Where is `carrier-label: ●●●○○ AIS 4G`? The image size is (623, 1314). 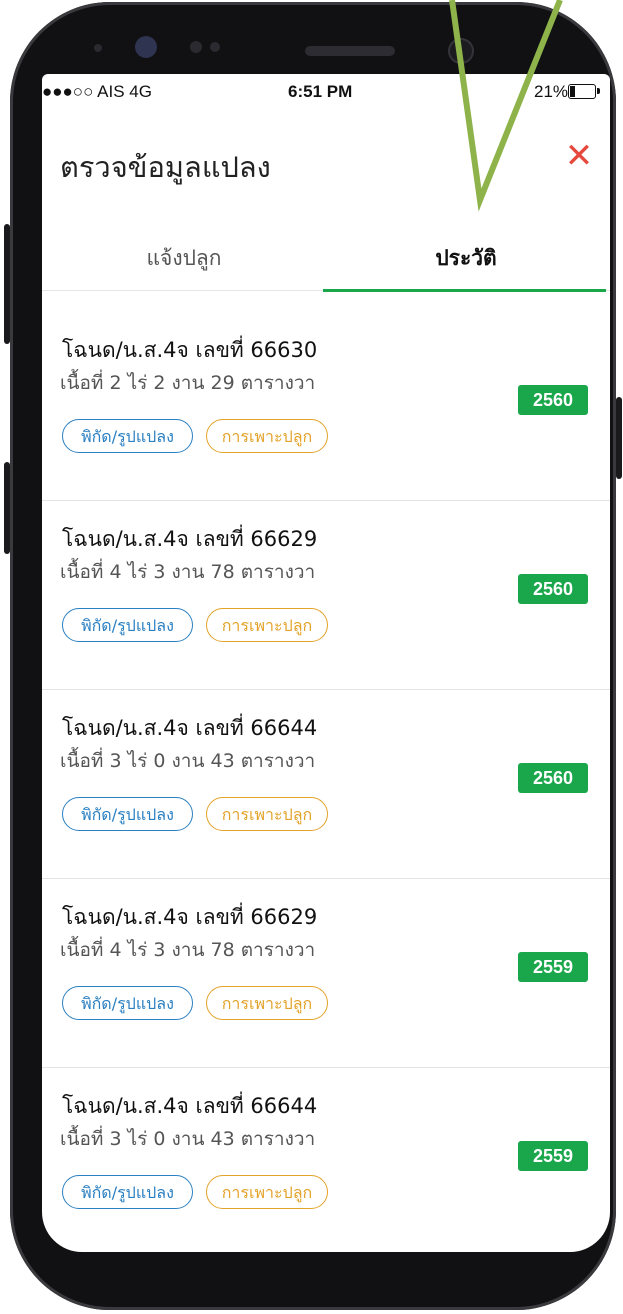 carrier-label: ●●●○○ AIS 4G is located at coordinates (97, 91).